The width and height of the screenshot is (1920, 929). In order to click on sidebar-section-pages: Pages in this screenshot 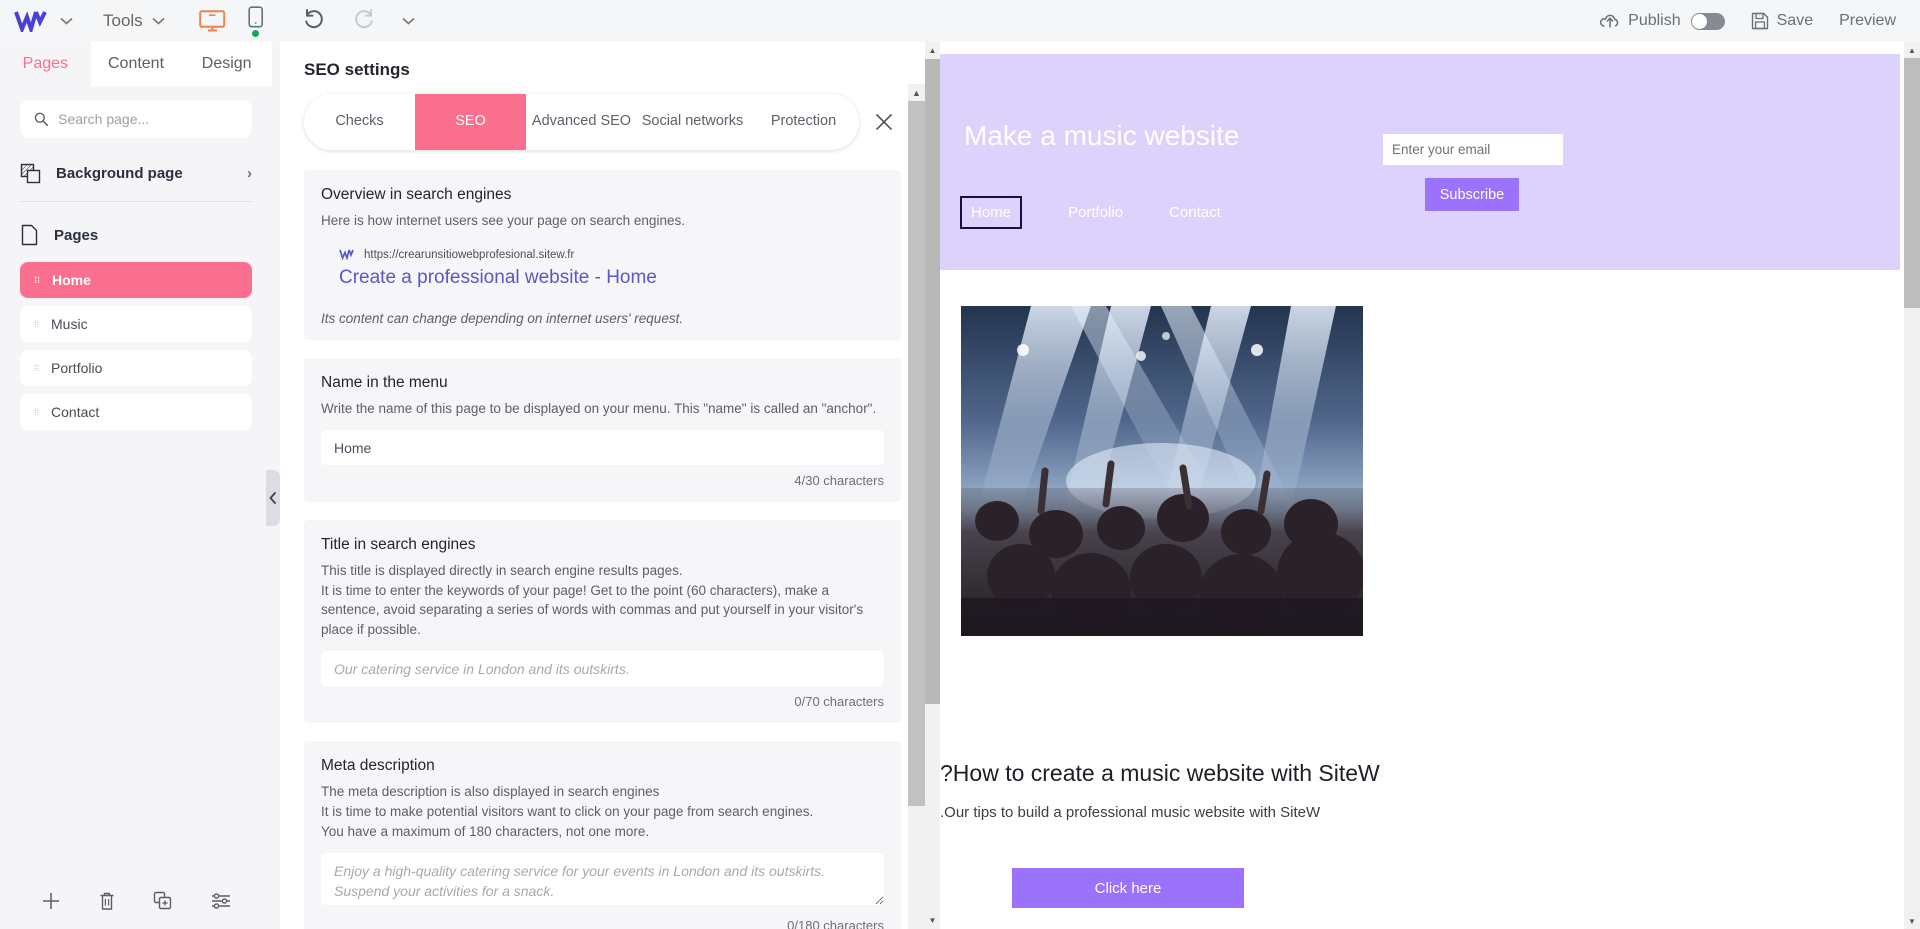, I will do `click(136, 235)`.